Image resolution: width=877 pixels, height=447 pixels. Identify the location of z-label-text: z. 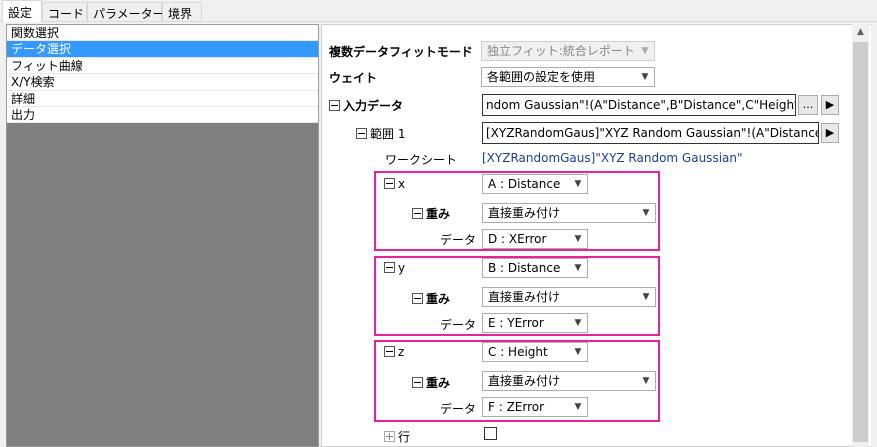
(401, 352).